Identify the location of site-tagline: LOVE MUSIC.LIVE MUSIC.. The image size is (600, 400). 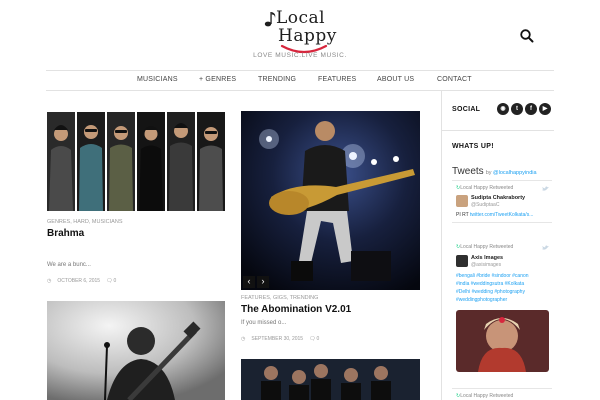
(300, 55).